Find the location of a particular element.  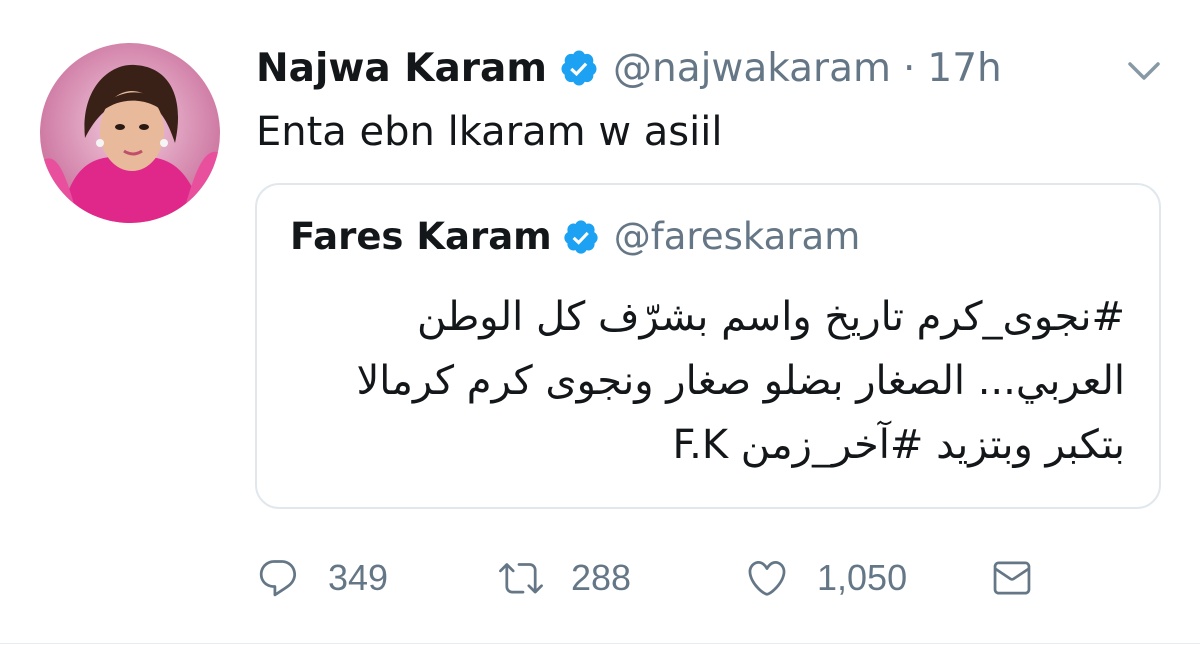

quoted-tweet-header: Fares Karam @fareskaram is located at coordinates (575, 236).